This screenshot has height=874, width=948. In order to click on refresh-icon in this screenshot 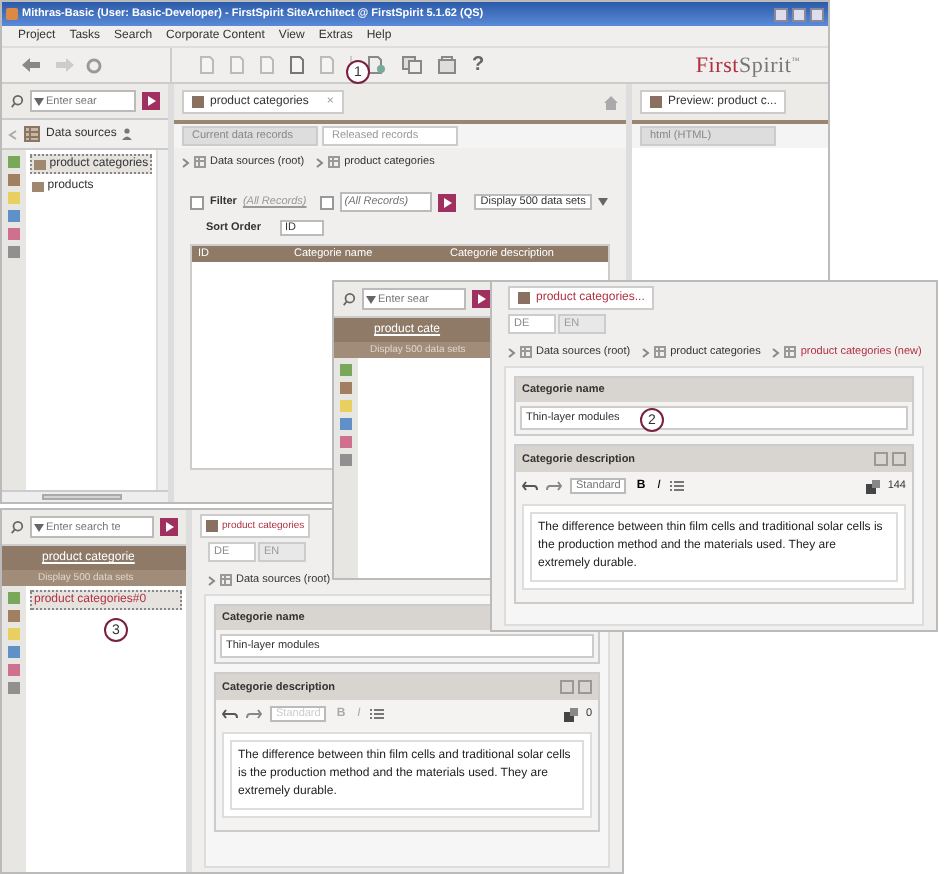, I will do `click(94, 65)`.